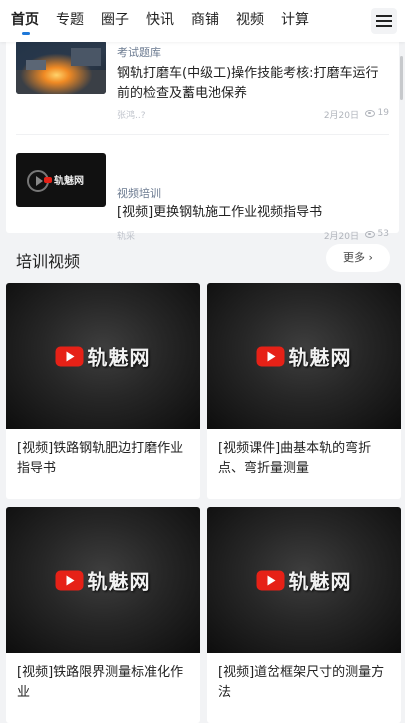 Image resolution: width=405 pixels, height=723 pixels. What do you see at coordinates (376, 113) in the screenshot?
I see `view-count: 19` at bounding box center [376, 113].